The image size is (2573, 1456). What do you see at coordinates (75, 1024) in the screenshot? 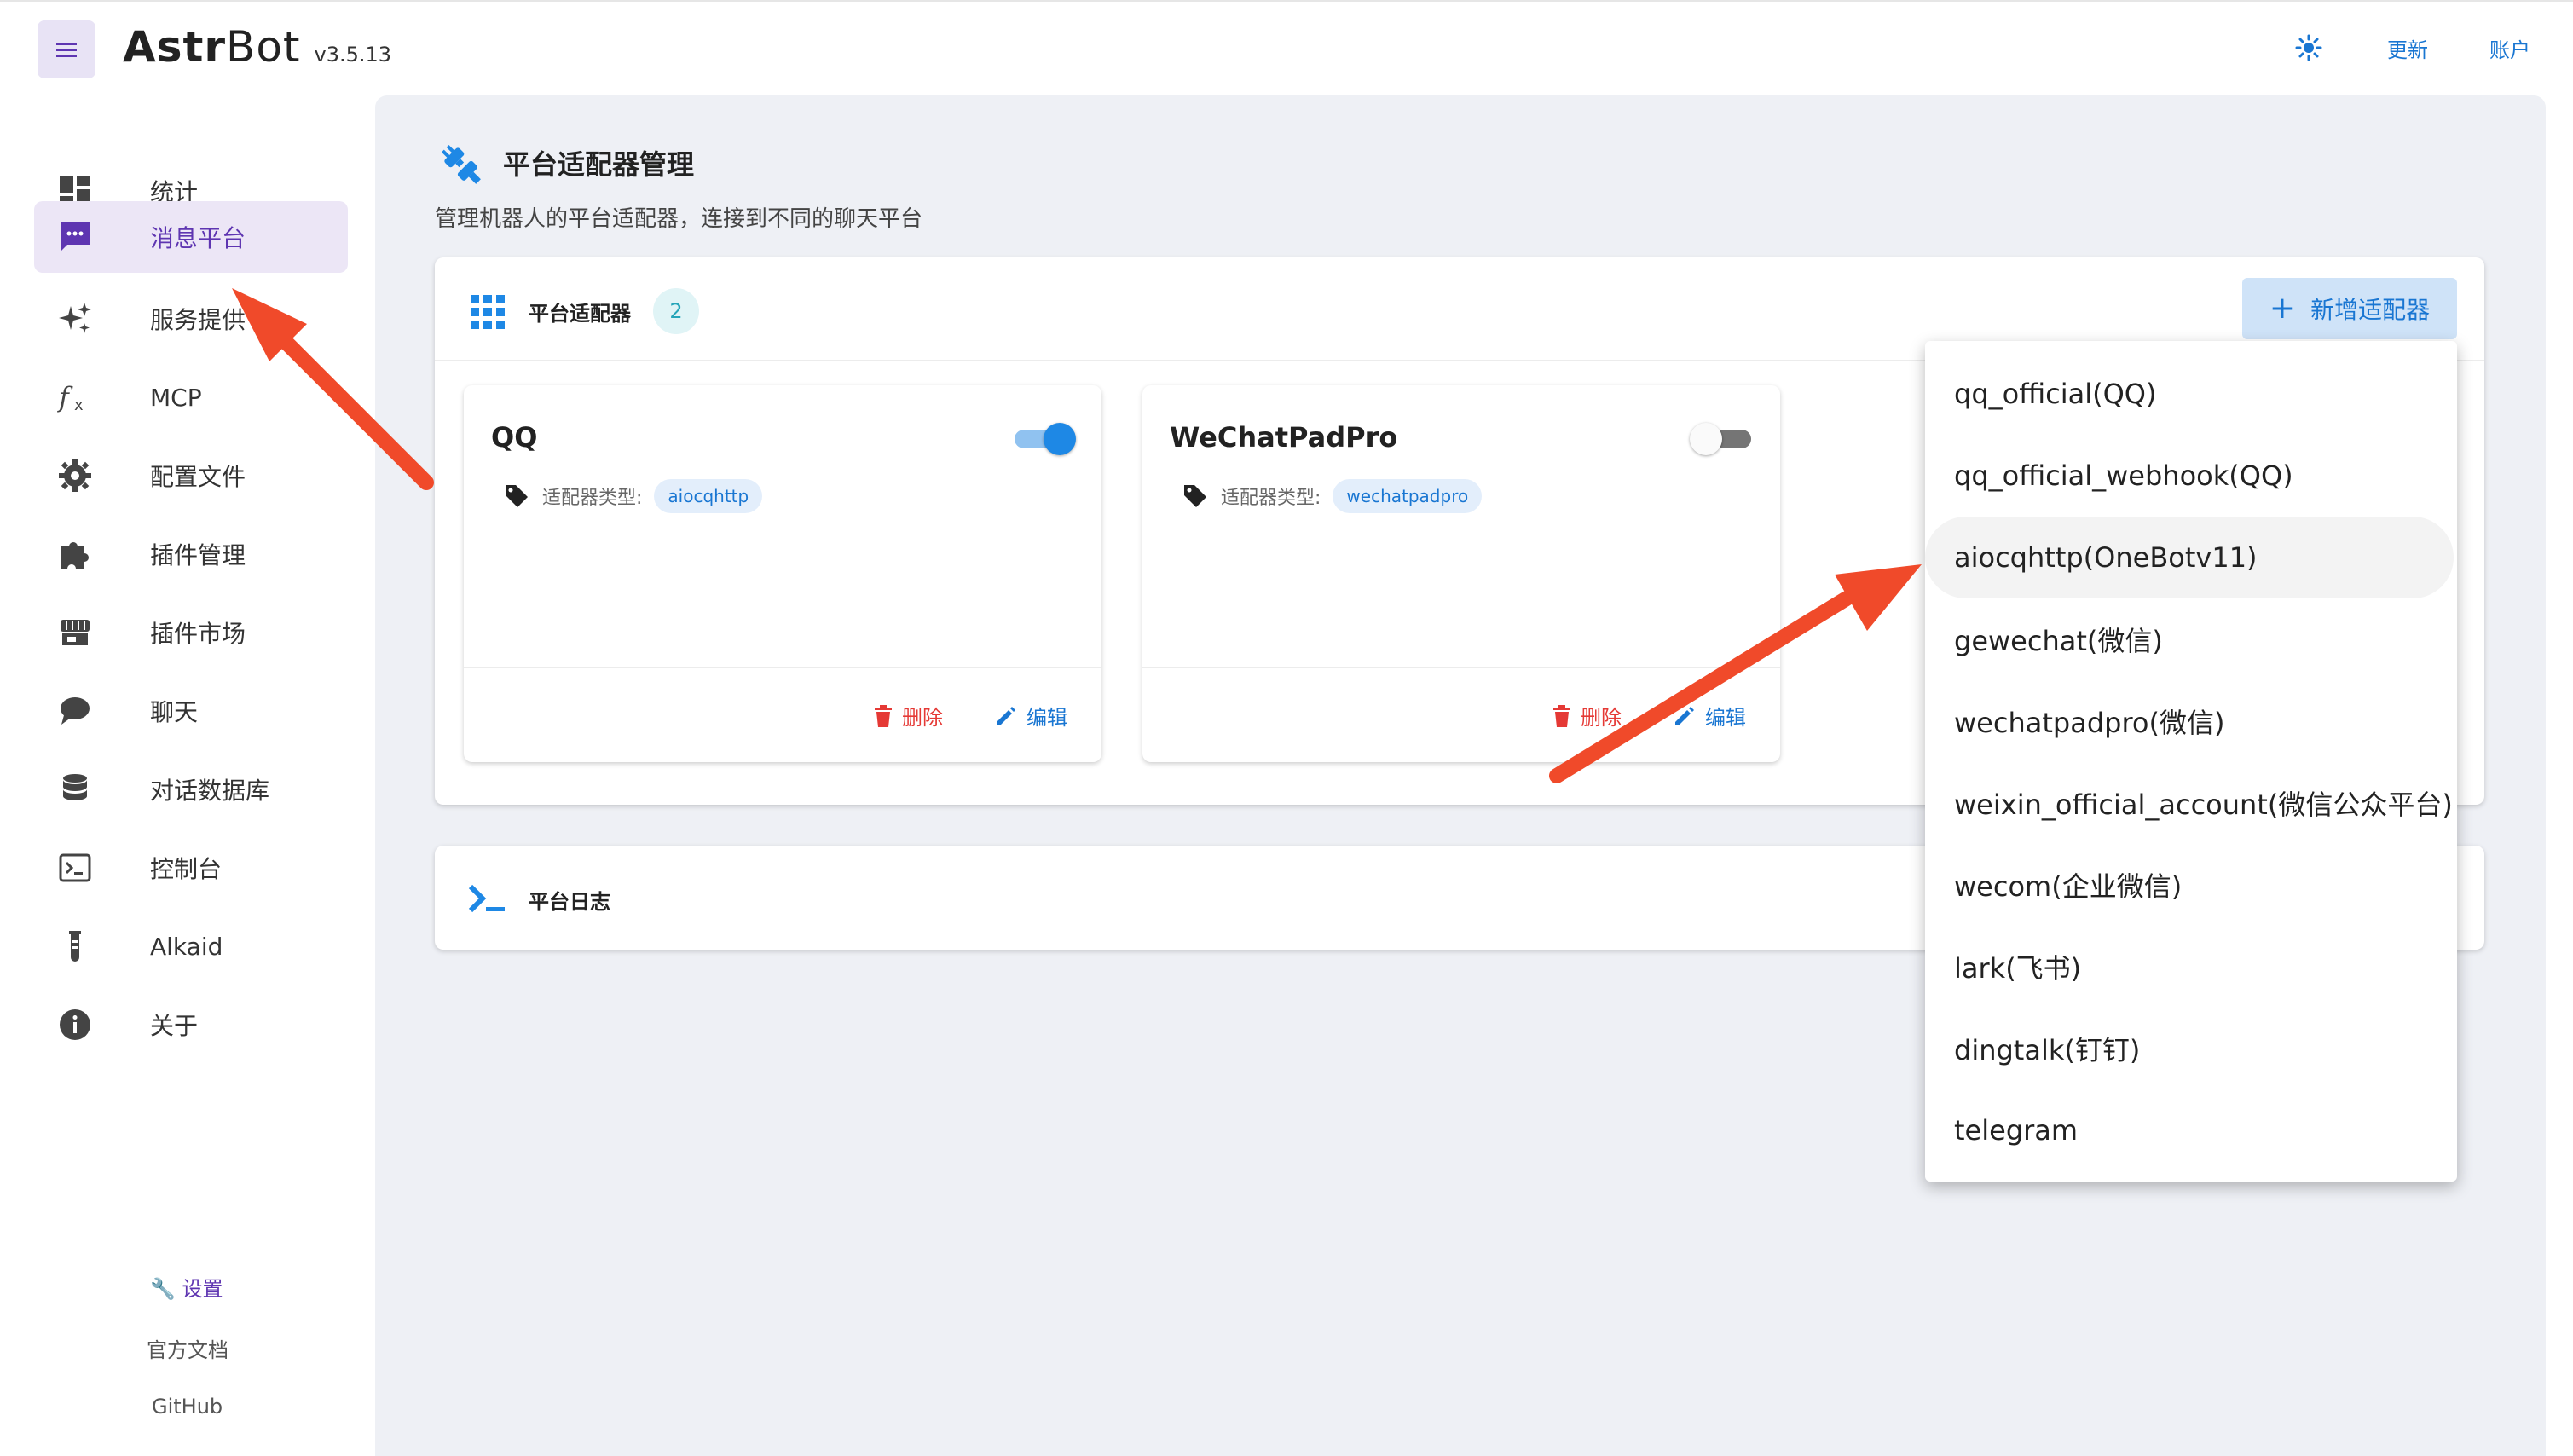
I see `info-icon` at bounding box center [75, 1024].